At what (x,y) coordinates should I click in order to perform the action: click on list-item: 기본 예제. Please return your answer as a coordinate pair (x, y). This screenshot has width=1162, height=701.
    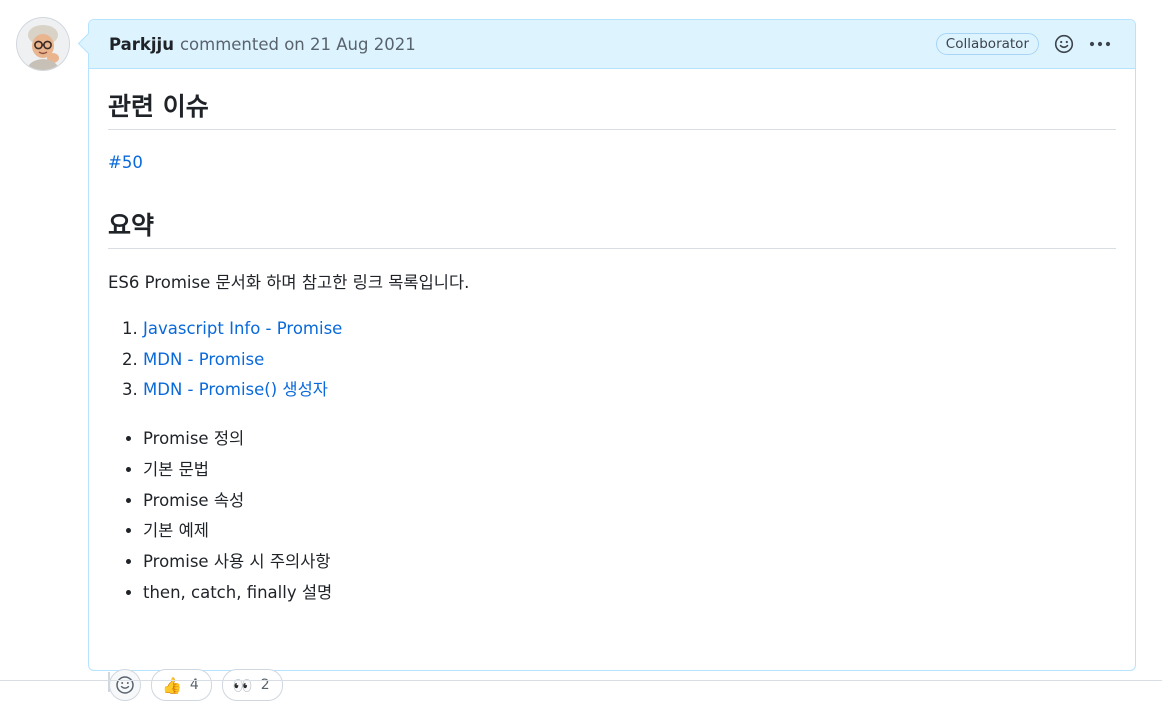
    Looking at the image, I should click on (237, 531).